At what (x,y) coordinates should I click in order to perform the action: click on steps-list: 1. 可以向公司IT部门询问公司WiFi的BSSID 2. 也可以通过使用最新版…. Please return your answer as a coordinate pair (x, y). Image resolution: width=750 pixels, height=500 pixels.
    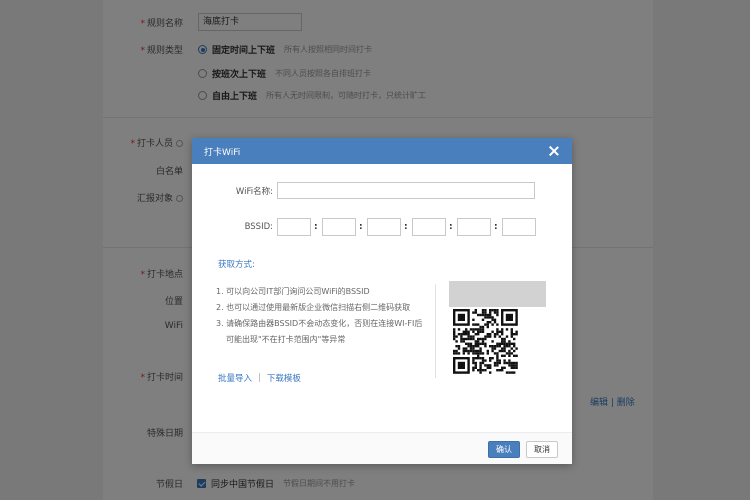
    Looking at the image, I should click on (326, 316).